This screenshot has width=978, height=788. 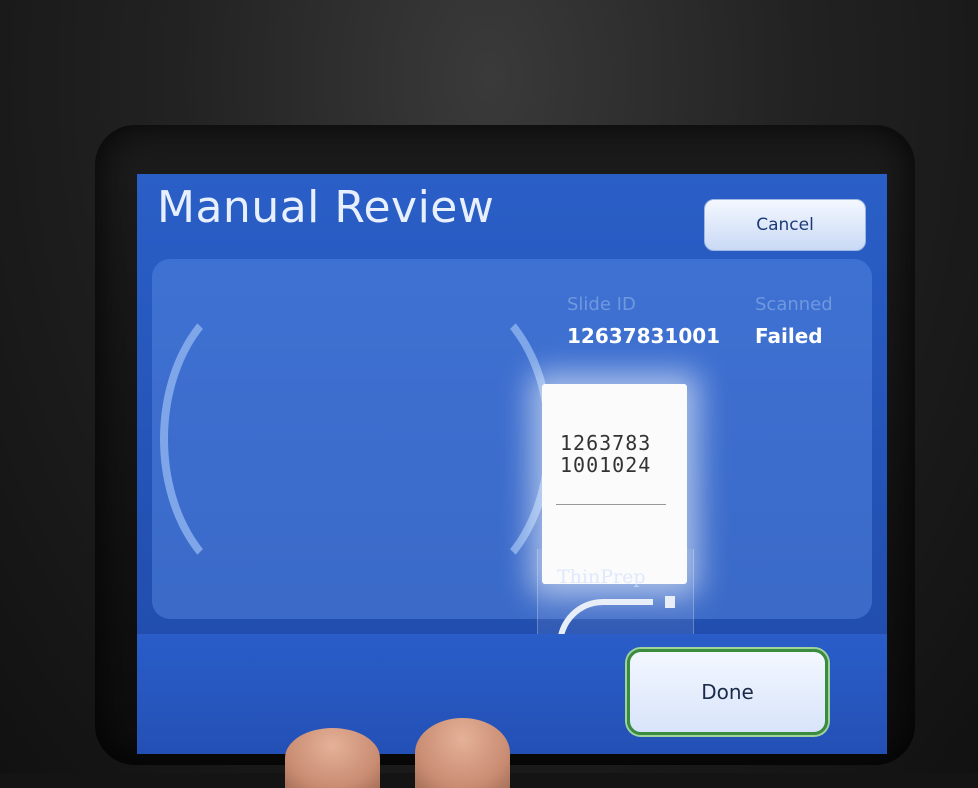 I want to click on page-title: Manual Review, so click(x=326, y=207).